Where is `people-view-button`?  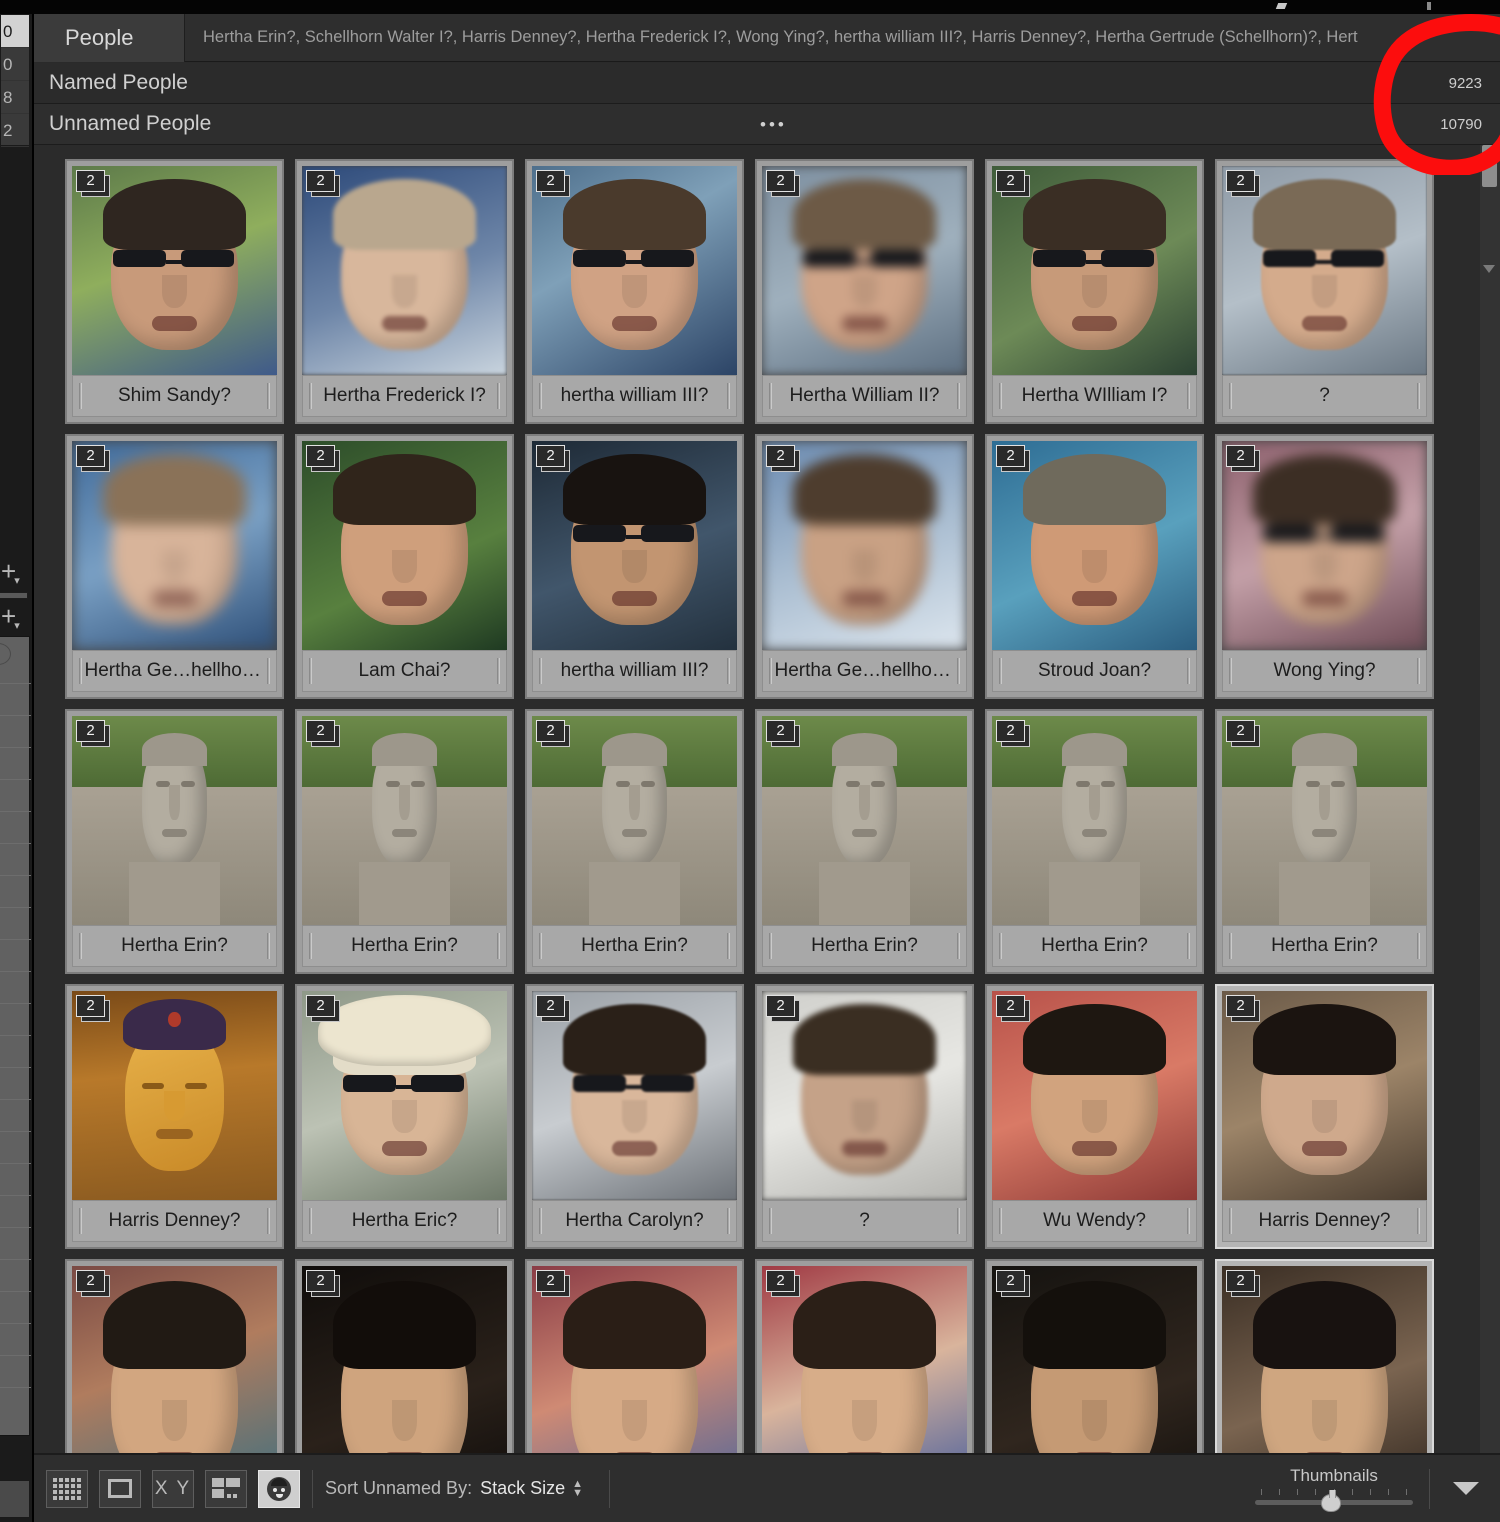 people-view-button is located at coordinates (279, 1488).